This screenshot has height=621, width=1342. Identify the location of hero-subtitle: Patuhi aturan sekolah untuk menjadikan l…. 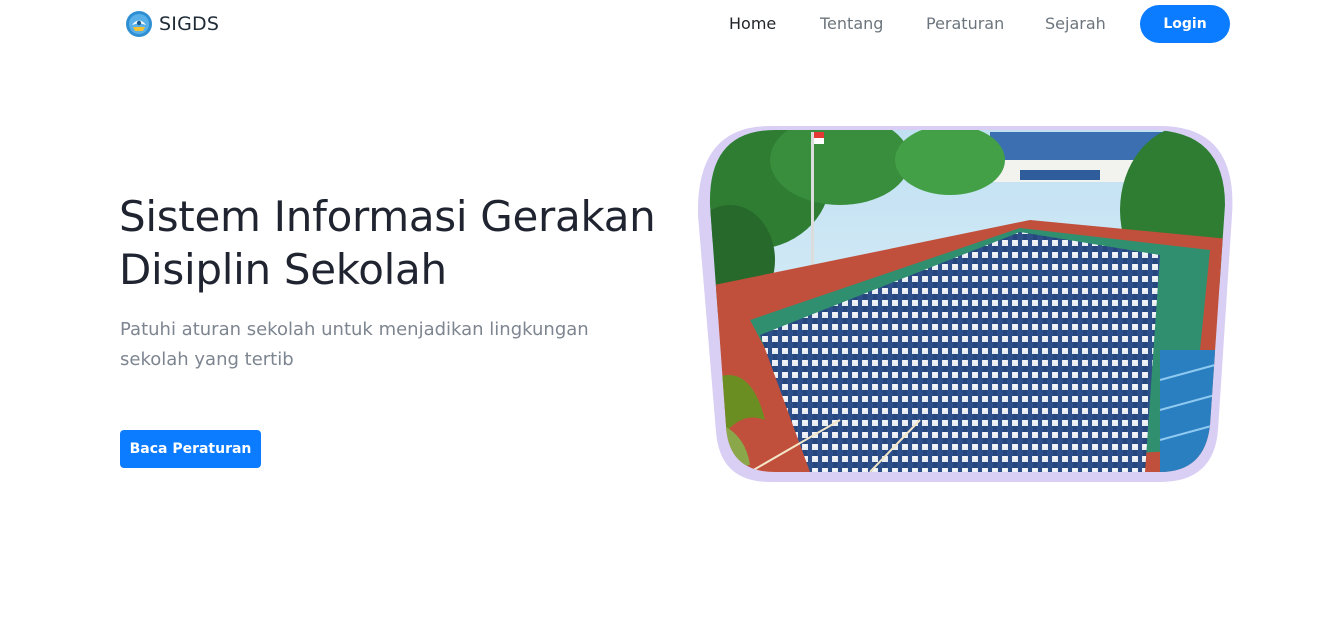
(354, 344).